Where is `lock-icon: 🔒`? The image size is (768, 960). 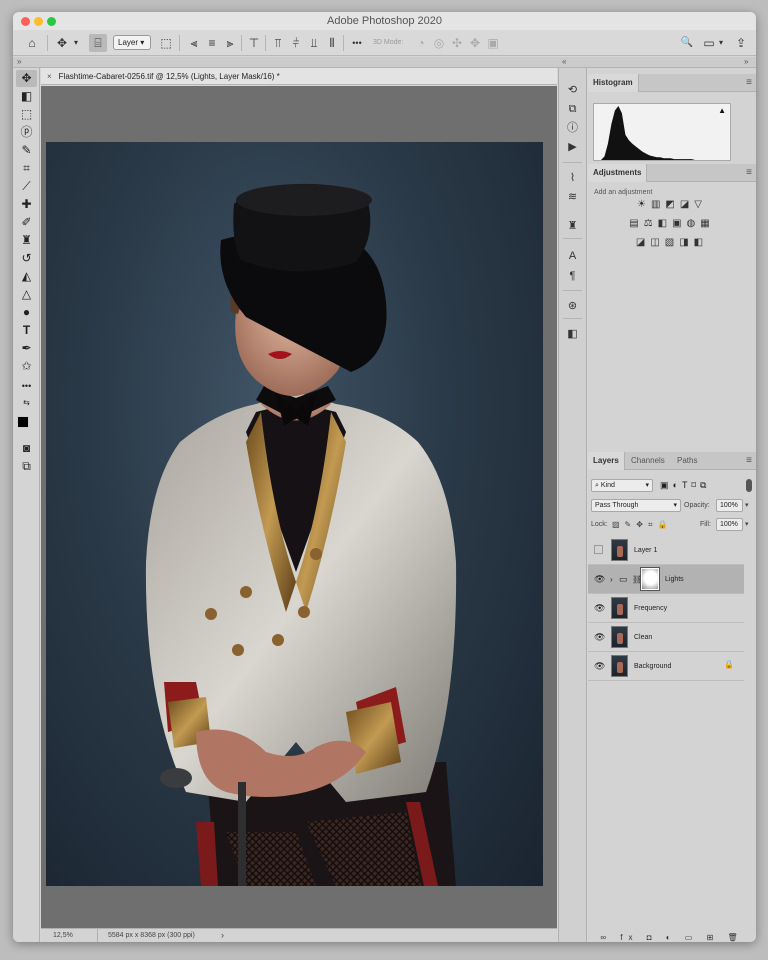
lock-icon: 🔒 is located at coordinates (729, 664).